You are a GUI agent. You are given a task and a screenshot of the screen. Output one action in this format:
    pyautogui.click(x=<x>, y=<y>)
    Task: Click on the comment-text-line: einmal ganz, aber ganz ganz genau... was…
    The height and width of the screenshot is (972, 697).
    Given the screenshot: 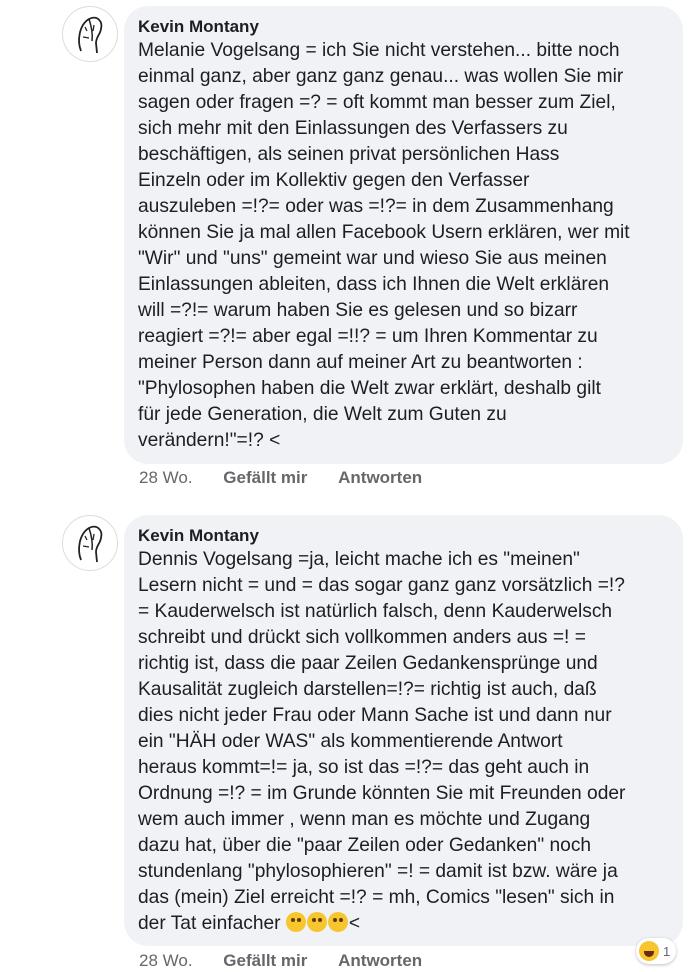 What is the action you would take?
    pyautogui.click(x=381, y=76)
    